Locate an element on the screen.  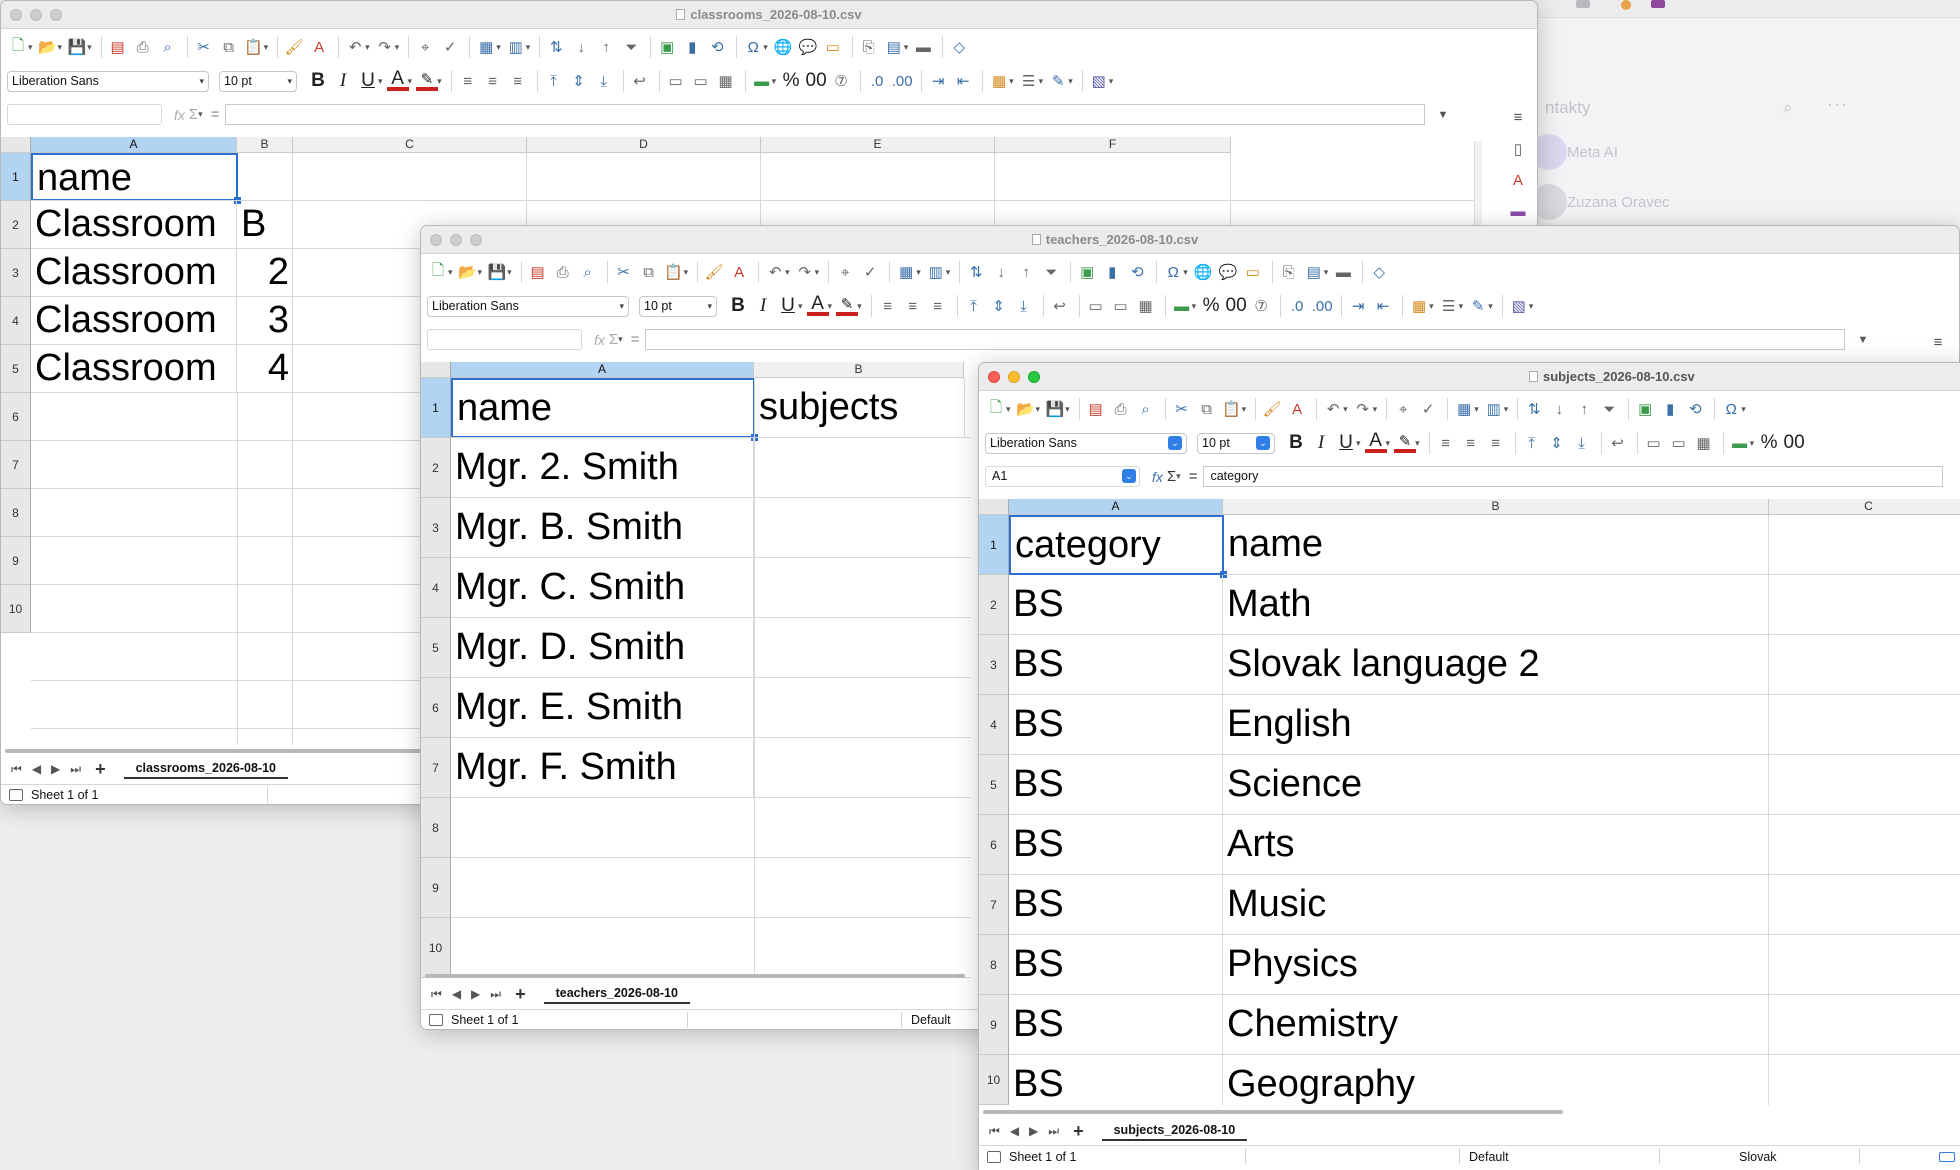
align-top-icon: ⤒ is located at coordinates (974, 306).